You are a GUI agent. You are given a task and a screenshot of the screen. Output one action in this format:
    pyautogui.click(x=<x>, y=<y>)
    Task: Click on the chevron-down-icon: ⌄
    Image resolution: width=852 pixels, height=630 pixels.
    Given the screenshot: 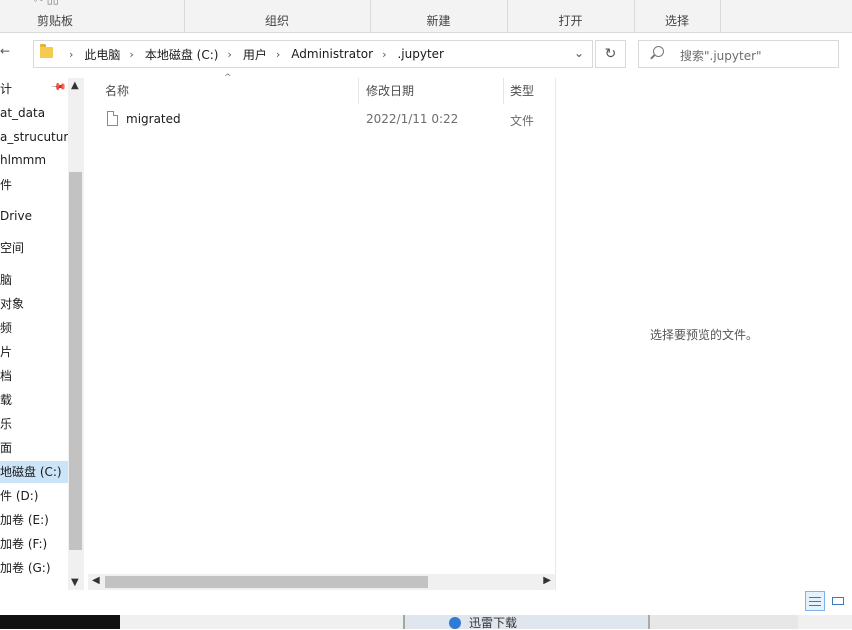 What is the action you would take?
    pyautogui.click(x=579, y=53)
    